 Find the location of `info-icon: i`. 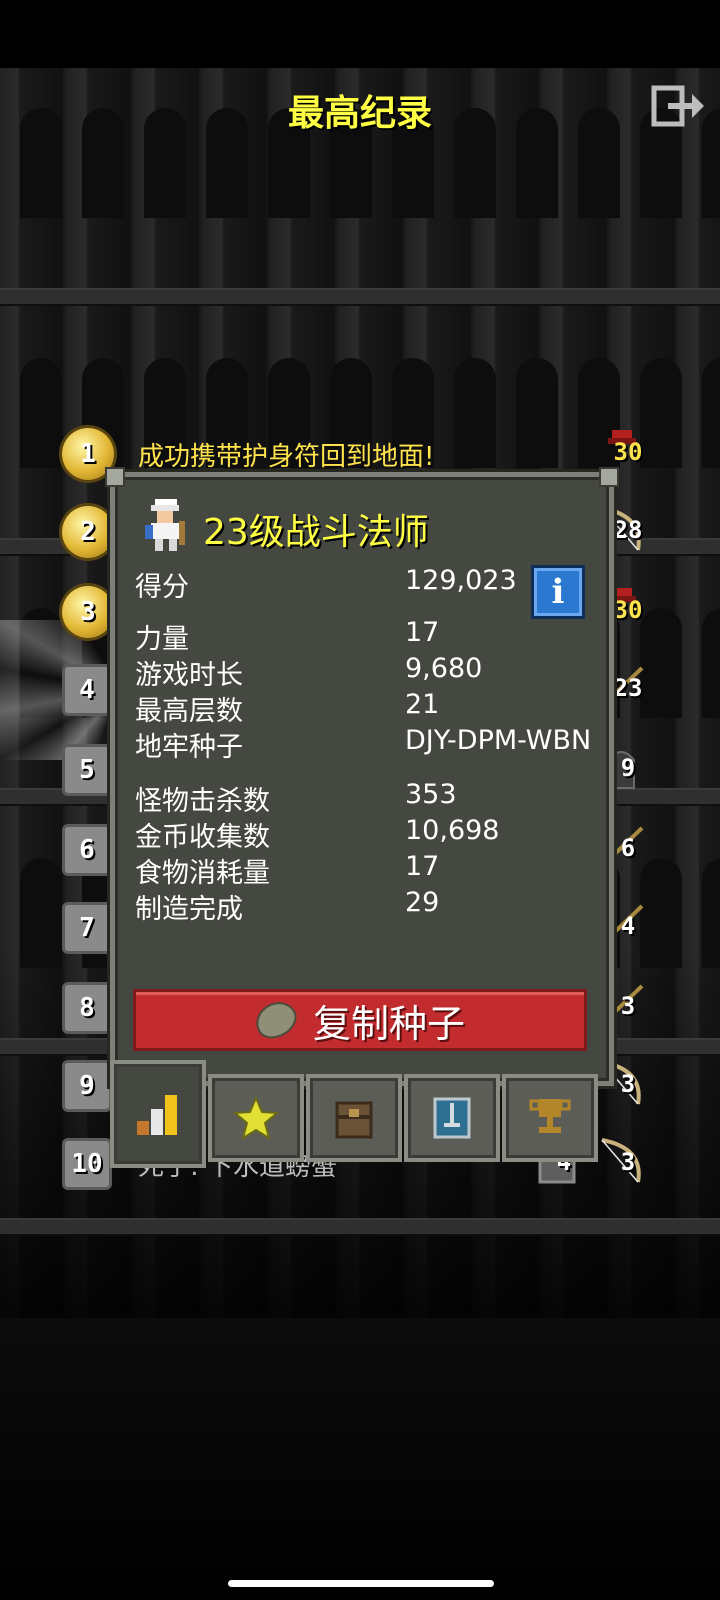

info-icon: i is located at coordinates (558, 592).